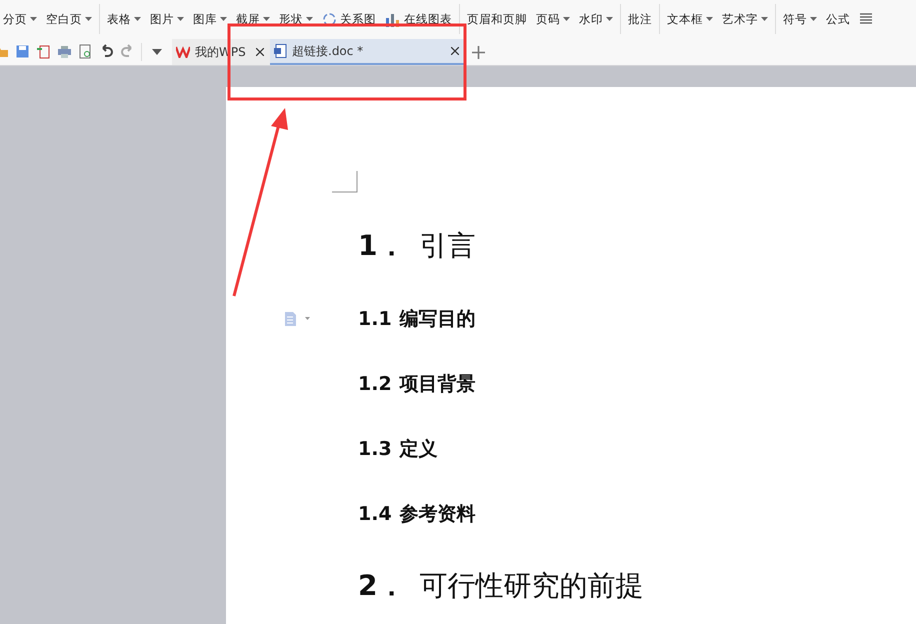 The width and height of the screenshot is (916, 624). Describe the element at coordinates (800, 19) in the screenshot. I see `ribbon-button: 符号` at that location.